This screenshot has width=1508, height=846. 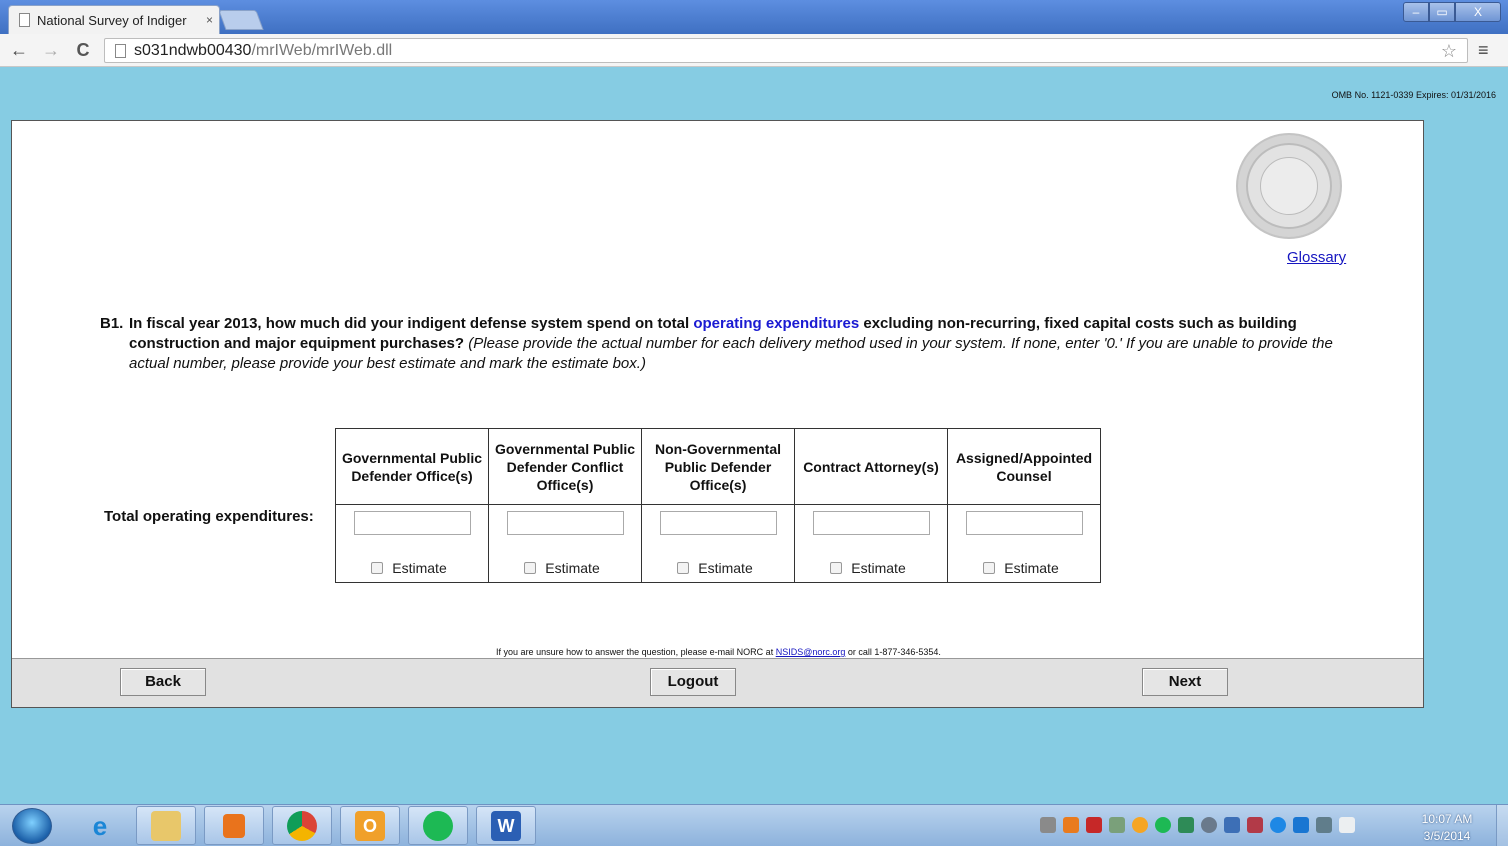 What do you see at coordinates (193, 50) in the screenshot?
I see `url-host: s031ndwb00430` at bounding box center [193, 50].